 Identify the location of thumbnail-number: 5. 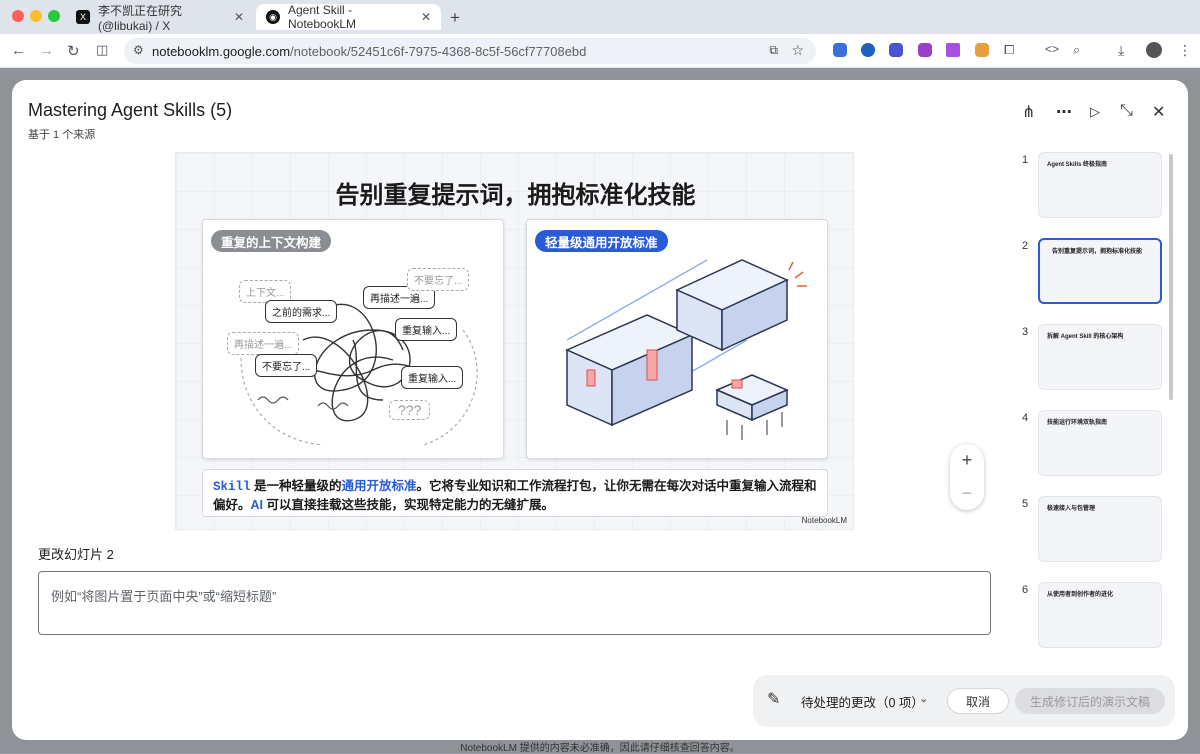
(1025, 504).